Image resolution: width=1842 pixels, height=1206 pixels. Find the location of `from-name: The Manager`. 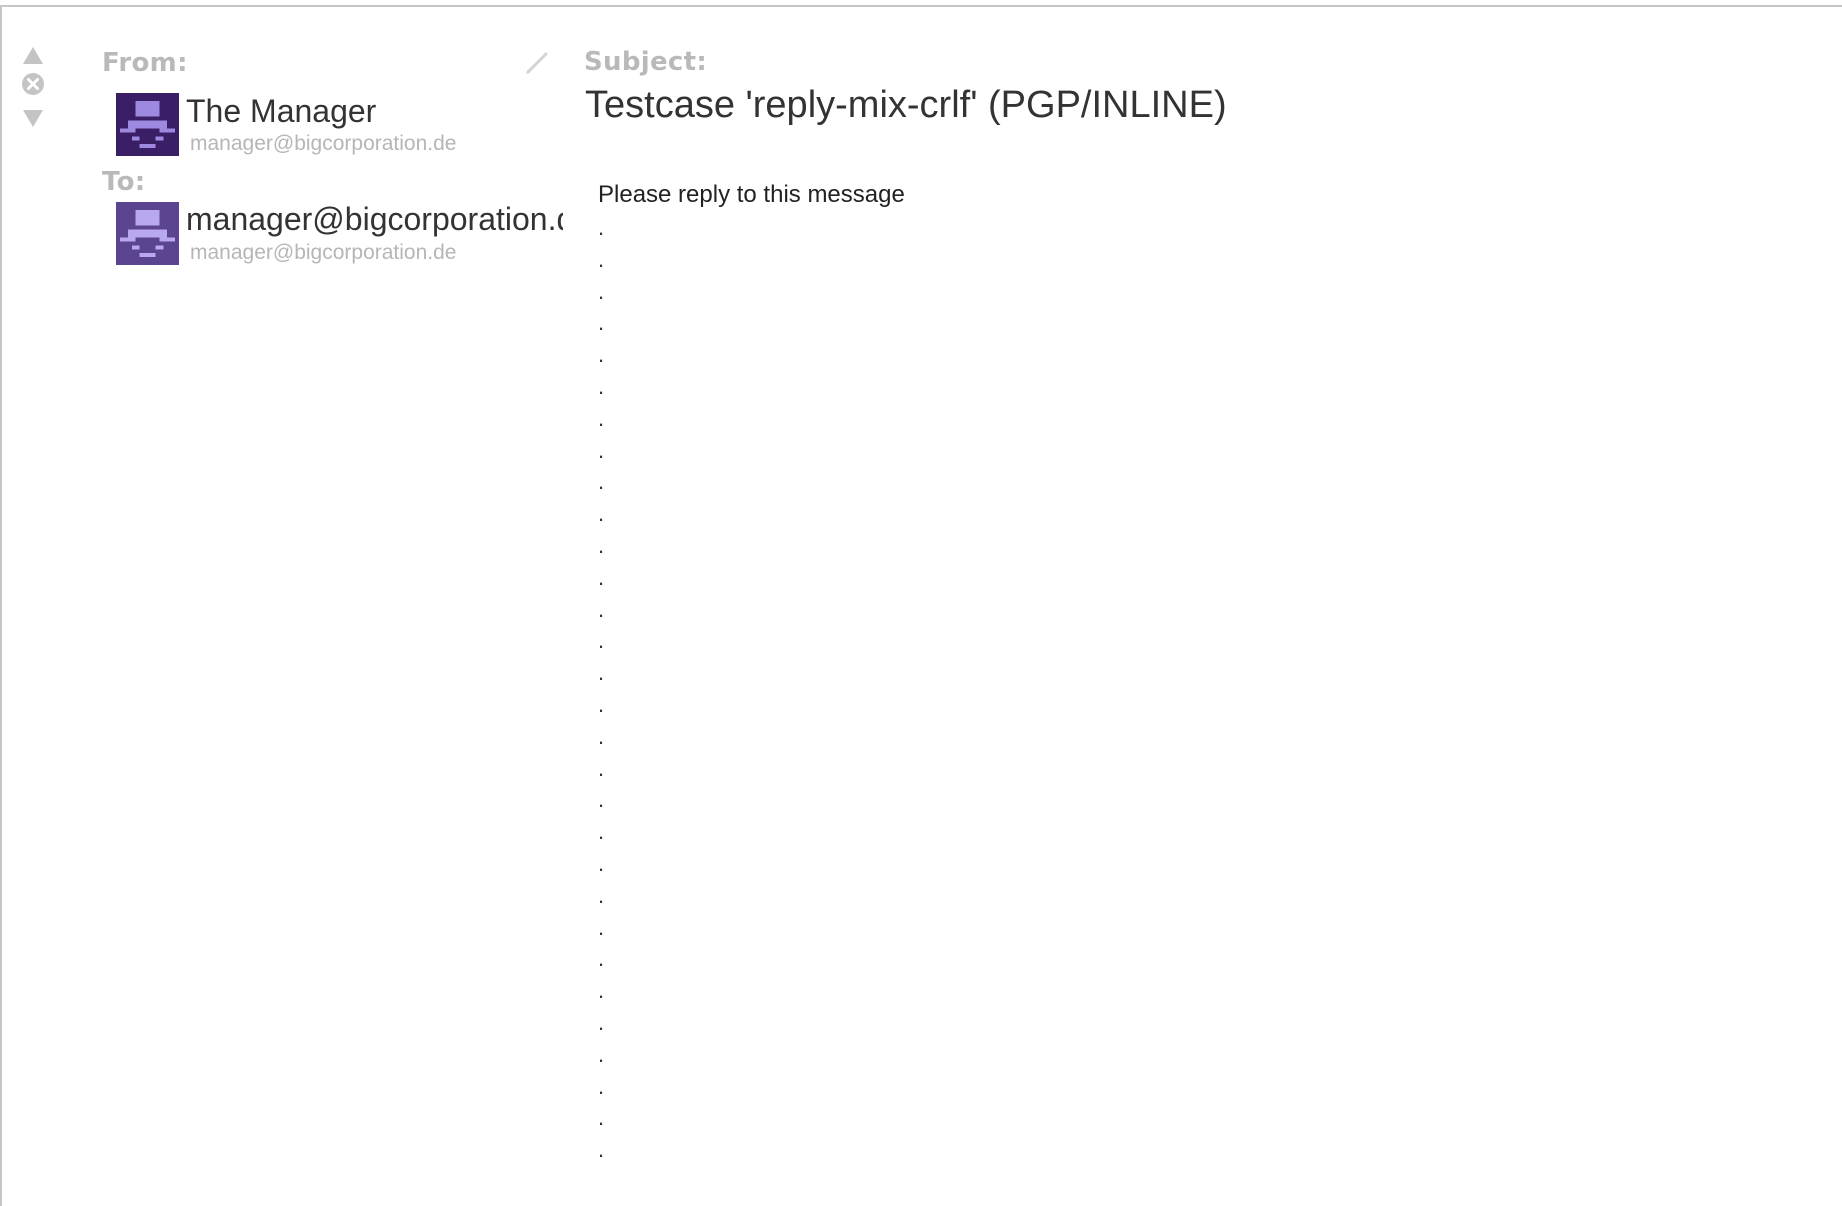

from-name: The Manager is located at coordinates (281, 111).